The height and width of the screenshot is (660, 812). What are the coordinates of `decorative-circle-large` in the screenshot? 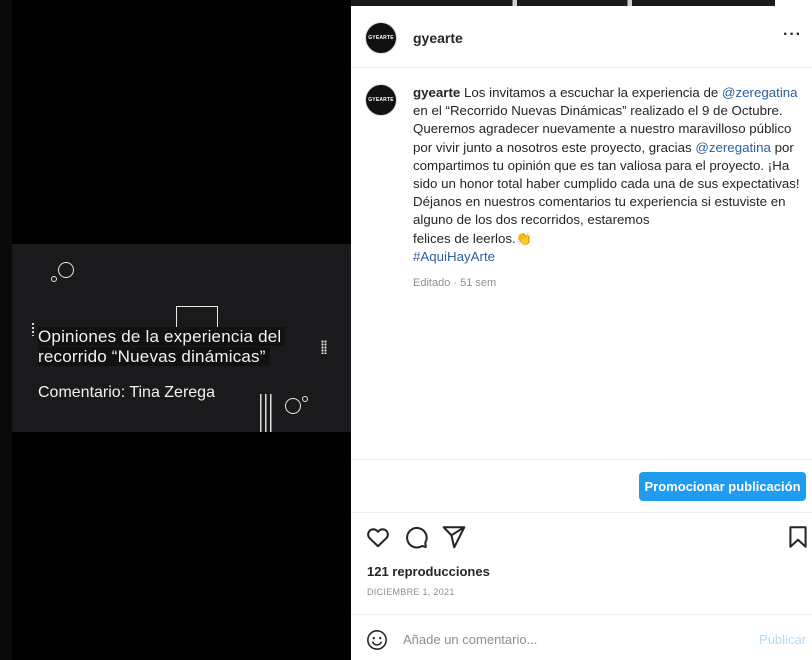 It's located at (66, 270).